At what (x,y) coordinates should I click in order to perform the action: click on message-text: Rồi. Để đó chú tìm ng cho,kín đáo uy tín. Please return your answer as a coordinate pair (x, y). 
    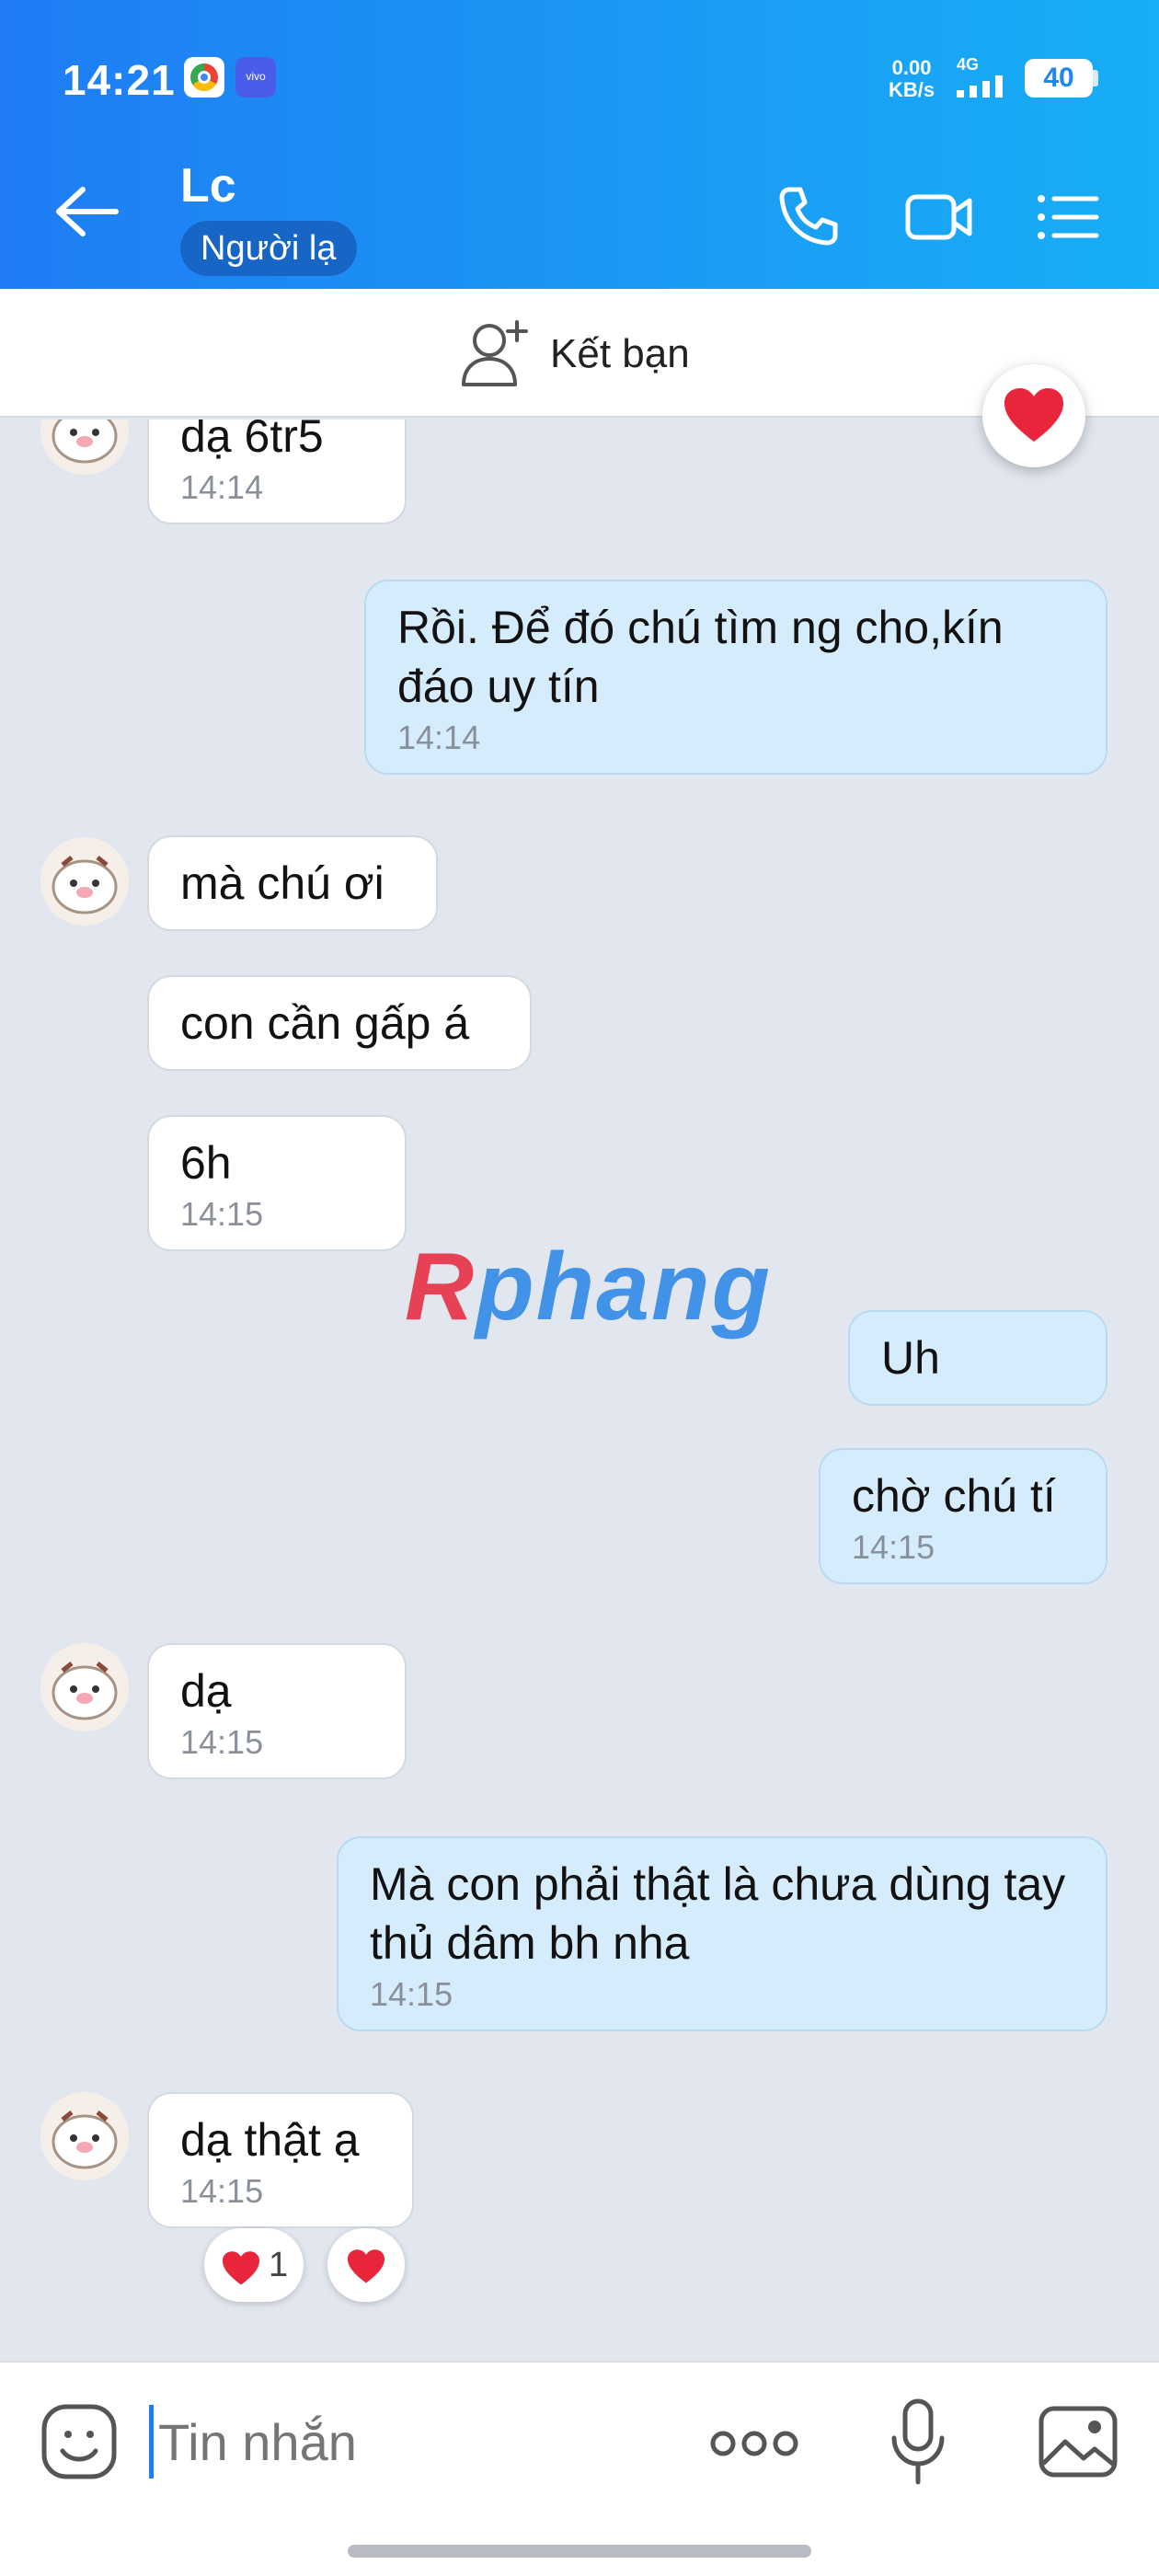
    Looking at the image, I should click on (700, 657).